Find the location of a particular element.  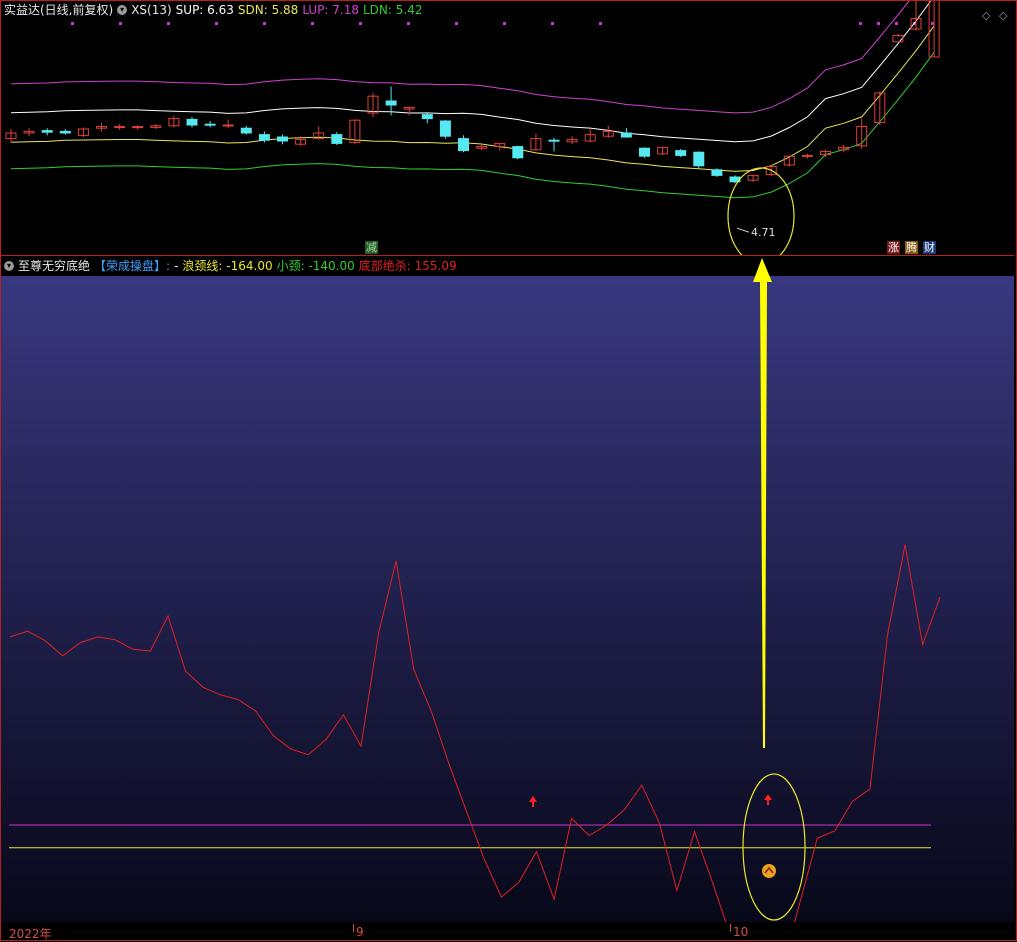

indicator-name: XS(13) is located at coordinates (151, 10).